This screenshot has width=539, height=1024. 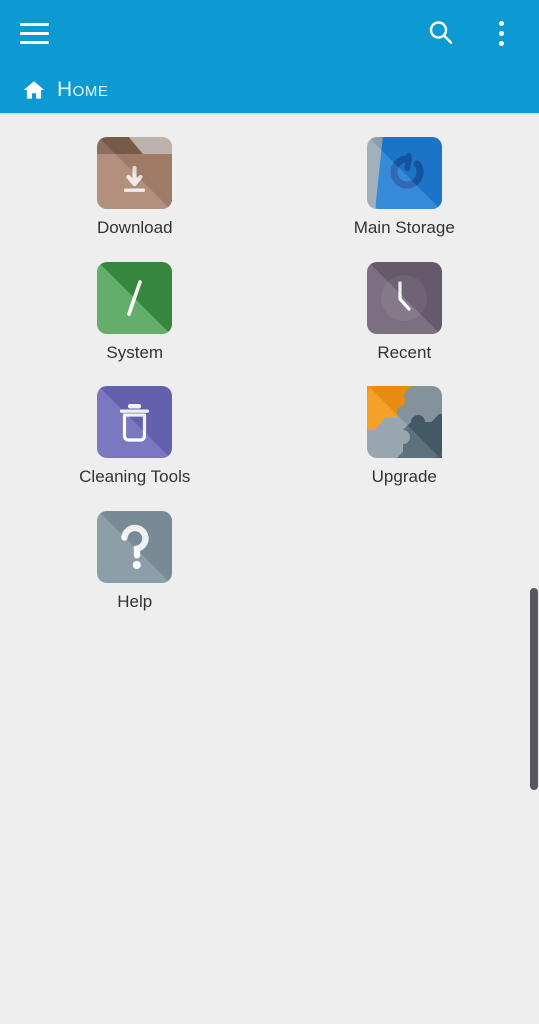 What do you see at coordinates (134, 227) in the screenshot?
I see `grid-item-label: Download` at bounding box center [134, 227].